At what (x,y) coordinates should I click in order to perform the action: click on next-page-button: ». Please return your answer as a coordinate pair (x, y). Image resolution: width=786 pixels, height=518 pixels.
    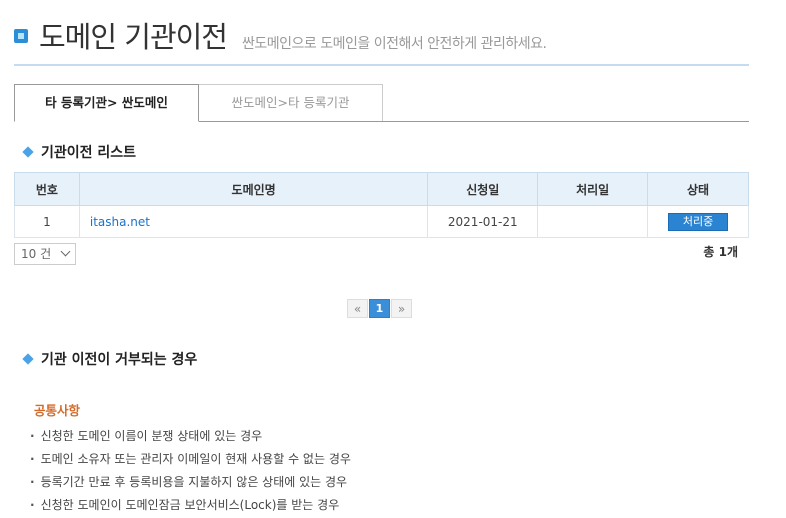
    Looking at the image, I should click on (401, 308).